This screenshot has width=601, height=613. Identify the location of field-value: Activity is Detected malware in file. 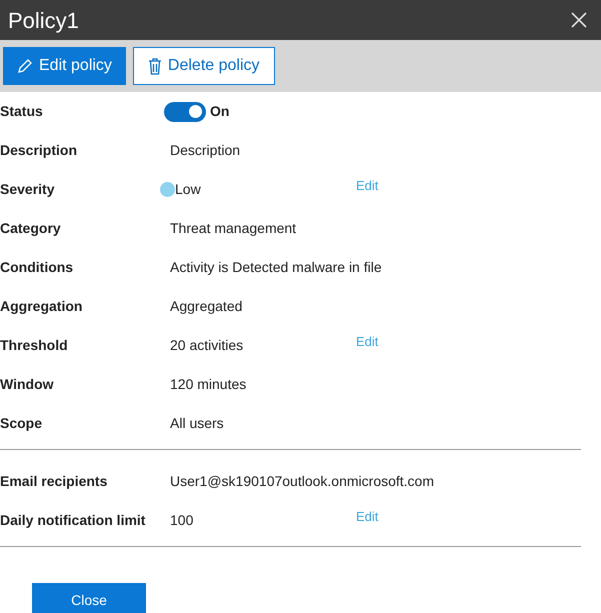
(276, 266).